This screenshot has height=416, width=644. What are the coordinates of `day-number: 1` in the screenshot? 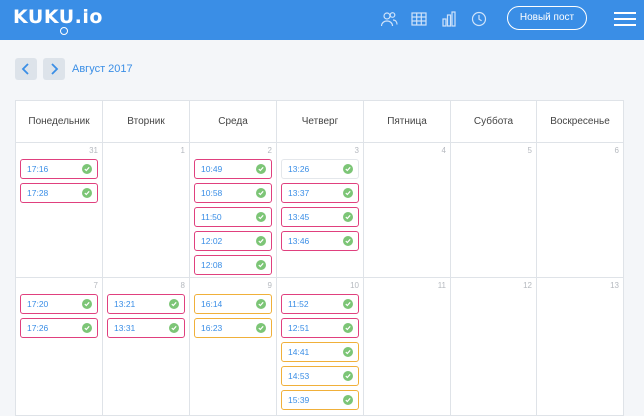 It's located at (182, 150).